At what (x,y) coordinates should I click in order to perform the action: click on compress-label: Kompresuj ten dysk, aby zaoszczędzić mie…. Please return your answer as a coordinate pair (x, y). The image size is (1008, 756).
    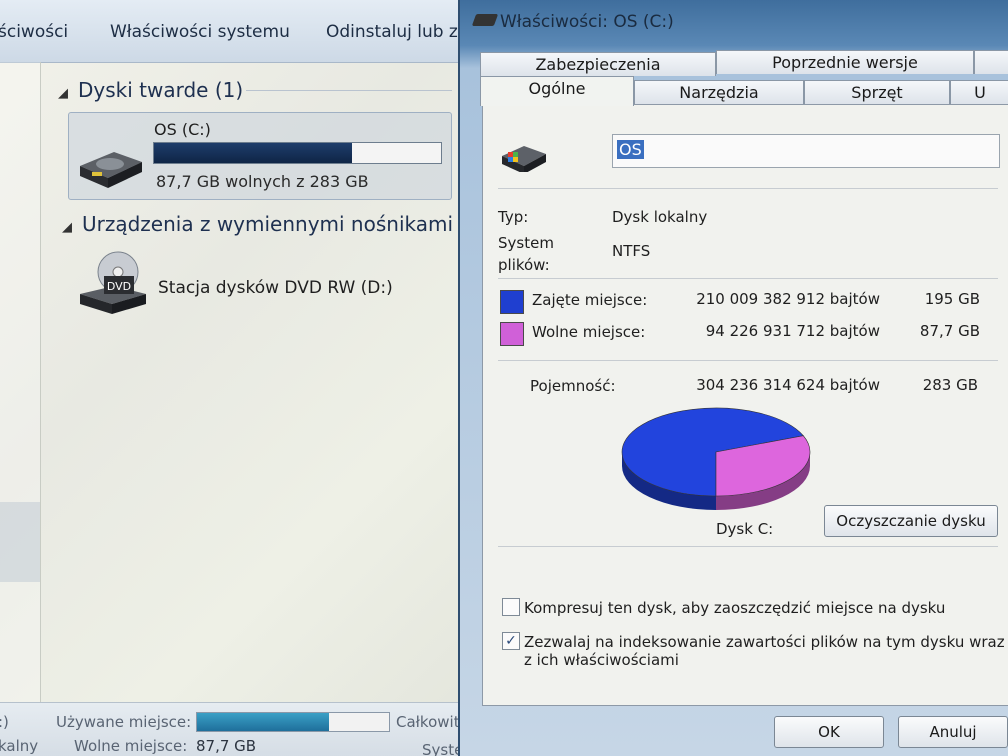
    Looking at the image, I should click on (734, 608).